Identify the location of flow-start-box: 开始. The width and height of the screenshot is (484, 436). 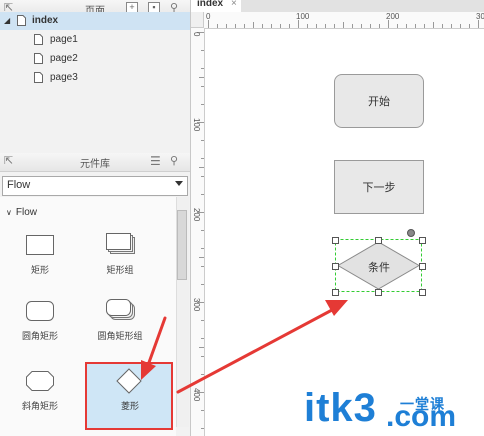
(379, 101).